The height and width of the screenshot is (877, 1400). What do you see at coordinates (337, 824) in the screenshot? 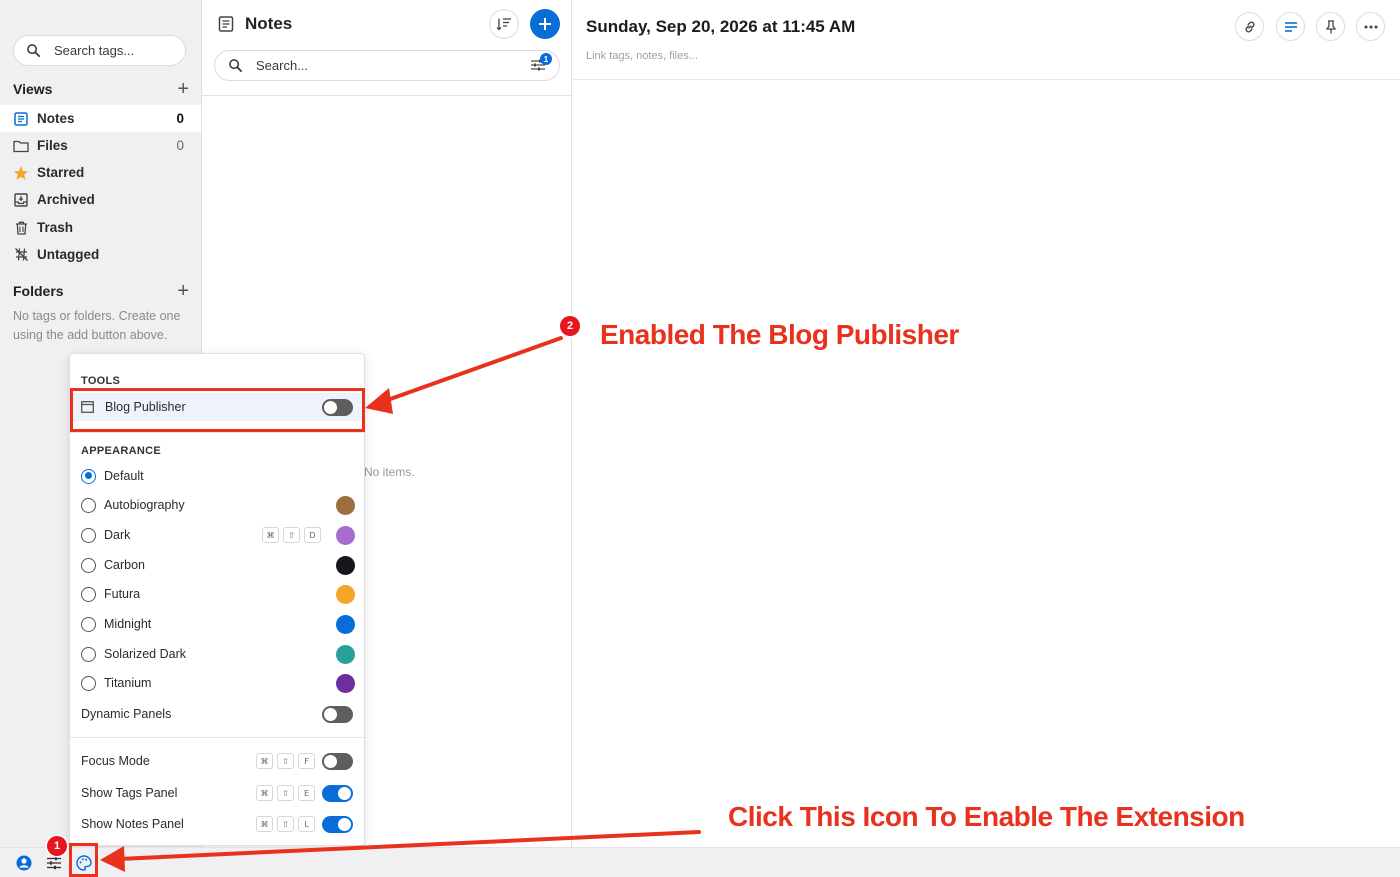
I see `show-notes-panel-toggle` at bounding box center [337, 824].